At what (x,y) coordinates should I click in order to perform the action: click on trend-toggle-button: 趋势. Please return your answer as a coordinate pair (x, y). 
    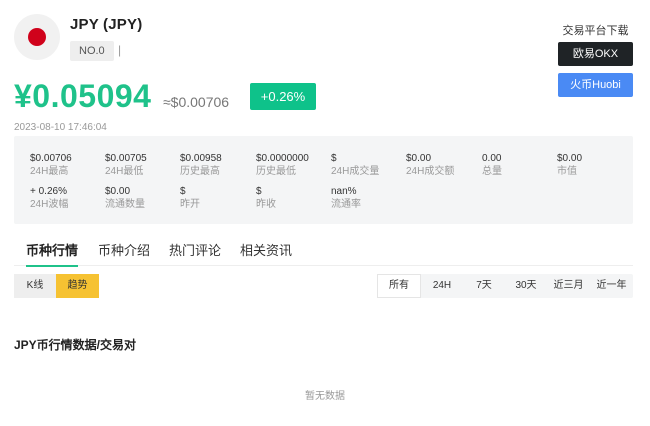
    Looking at the image, I should click on (77, 286).